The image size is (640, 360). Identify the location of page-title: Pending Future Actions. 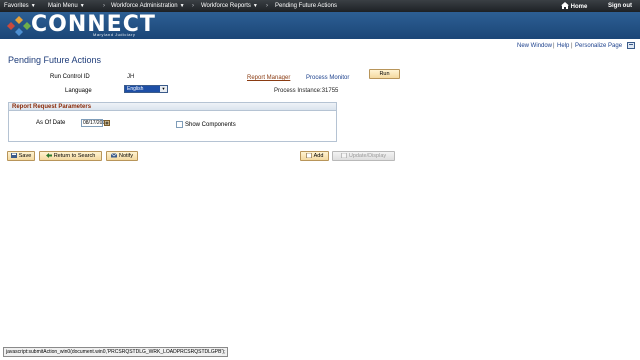
(55, 60).